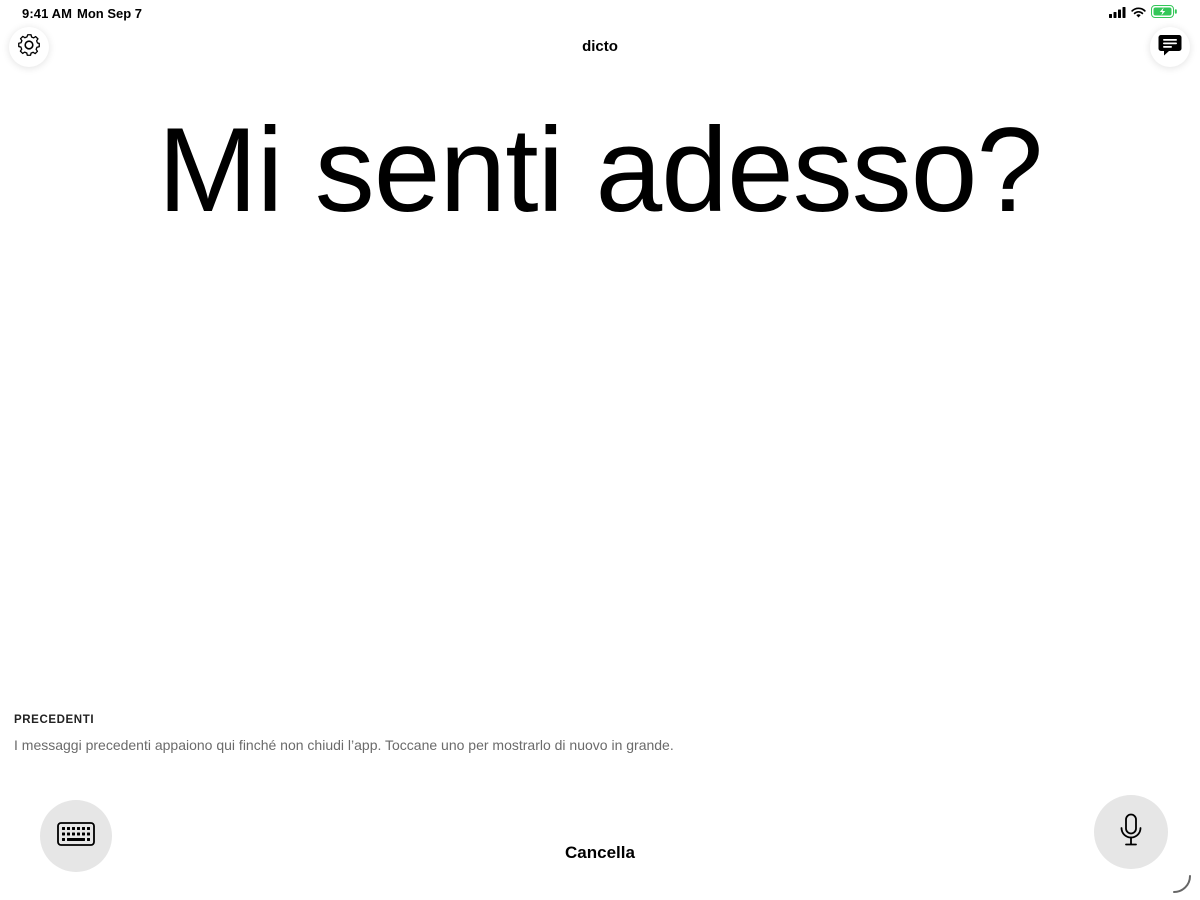 This screenshot has width=1200, height=900. I want to click on status-date: Mon Sep 7, so click(110, 13).